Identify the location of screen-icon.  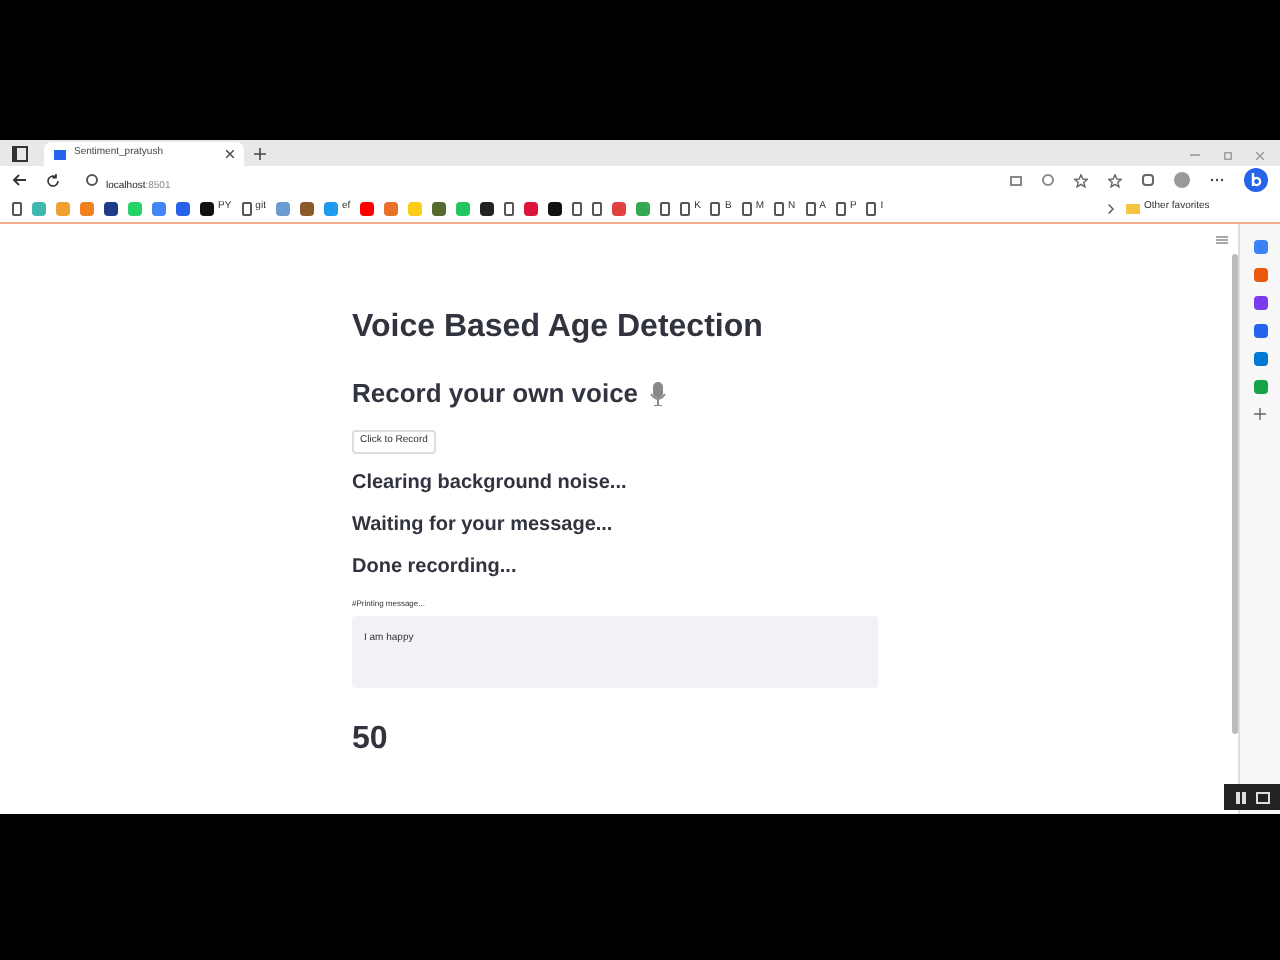
(1262, 797).